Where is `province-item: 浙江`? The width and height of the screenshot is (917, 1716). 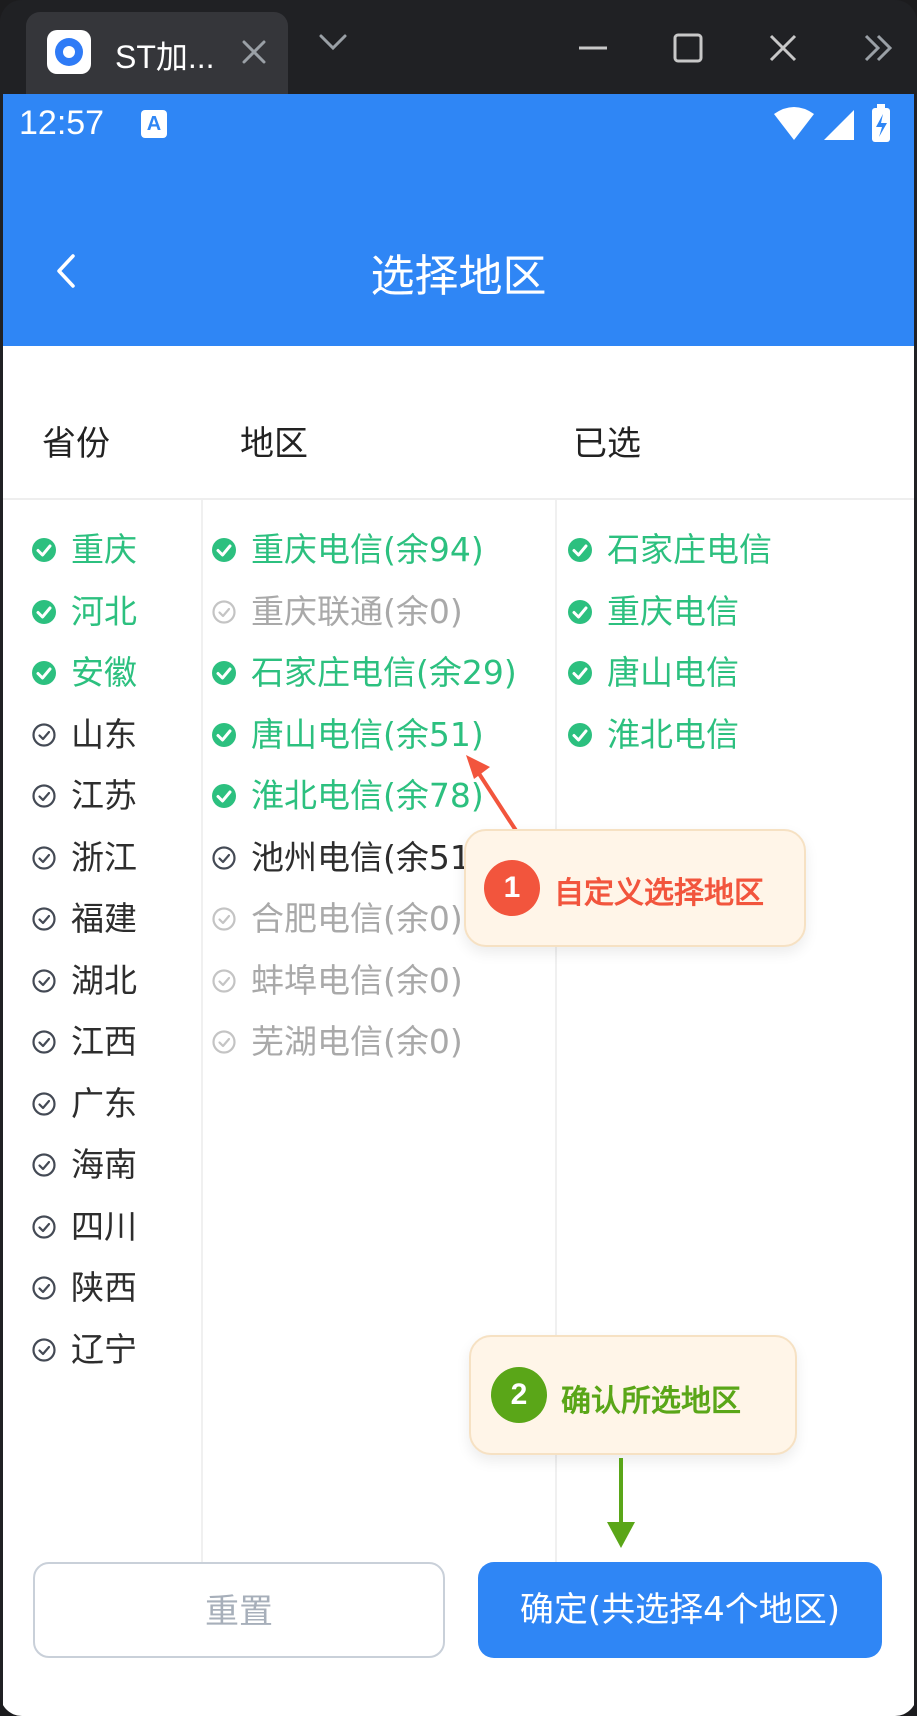 province-item: 浙江 is located at coordinates (84, 858).